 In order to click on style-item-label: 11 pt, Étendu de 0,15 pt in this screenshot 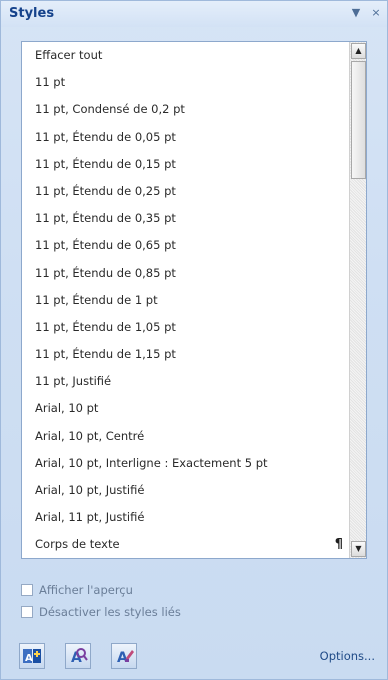, I will do `click(105, 163)`.